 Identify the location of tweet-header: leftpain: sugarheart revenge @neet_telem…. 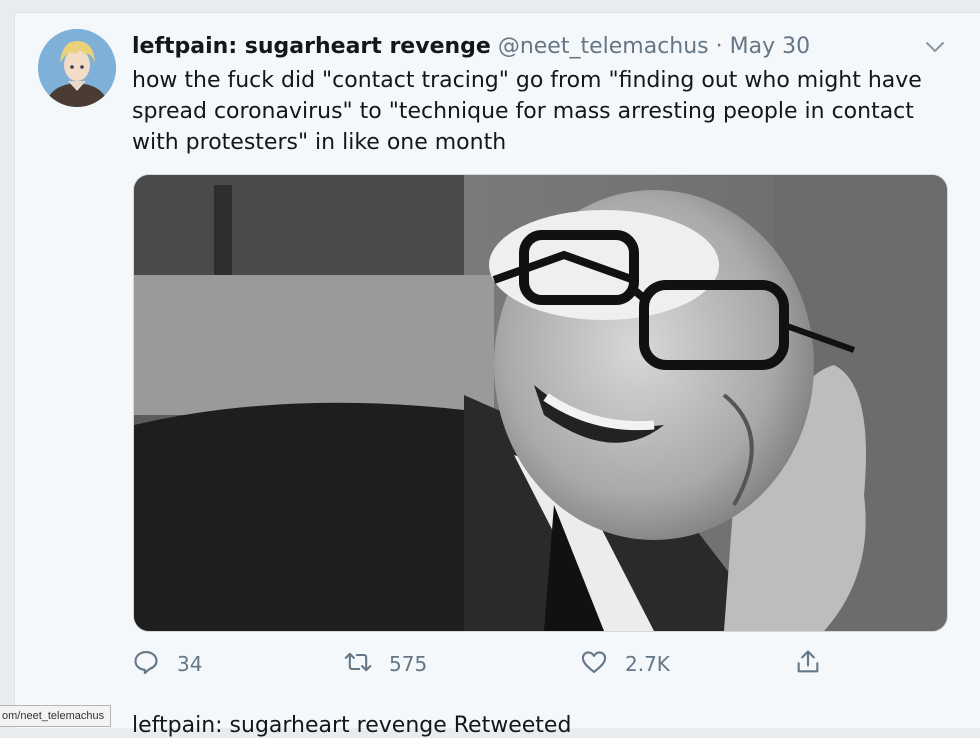
(471, 47).